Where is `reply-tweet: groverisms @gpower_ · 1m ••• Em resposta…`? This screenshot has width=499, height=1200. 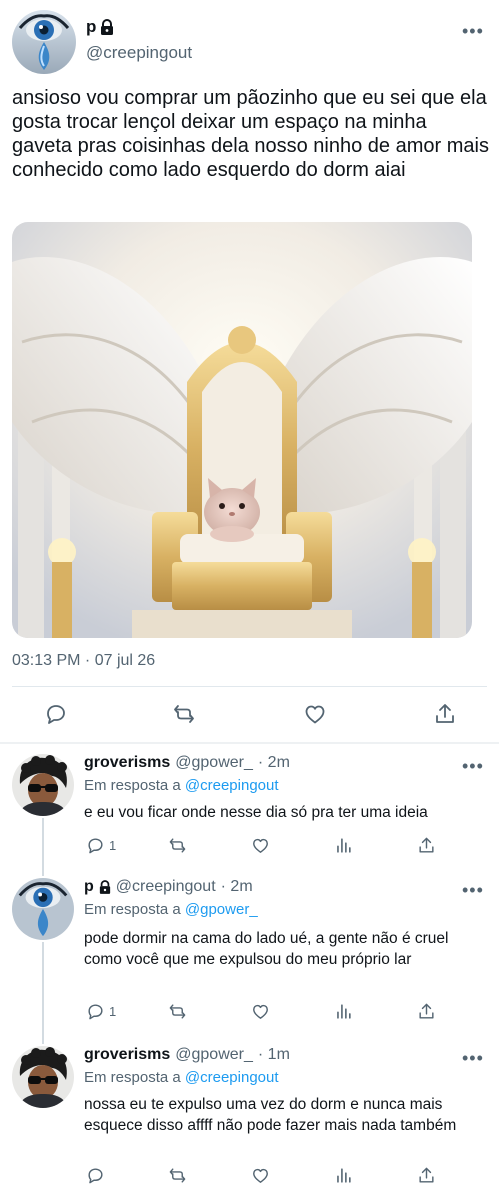 reply-tweet: groverisms @gpower_ · 1m ••• Em resposta… is located at coordinates (249, 1118).